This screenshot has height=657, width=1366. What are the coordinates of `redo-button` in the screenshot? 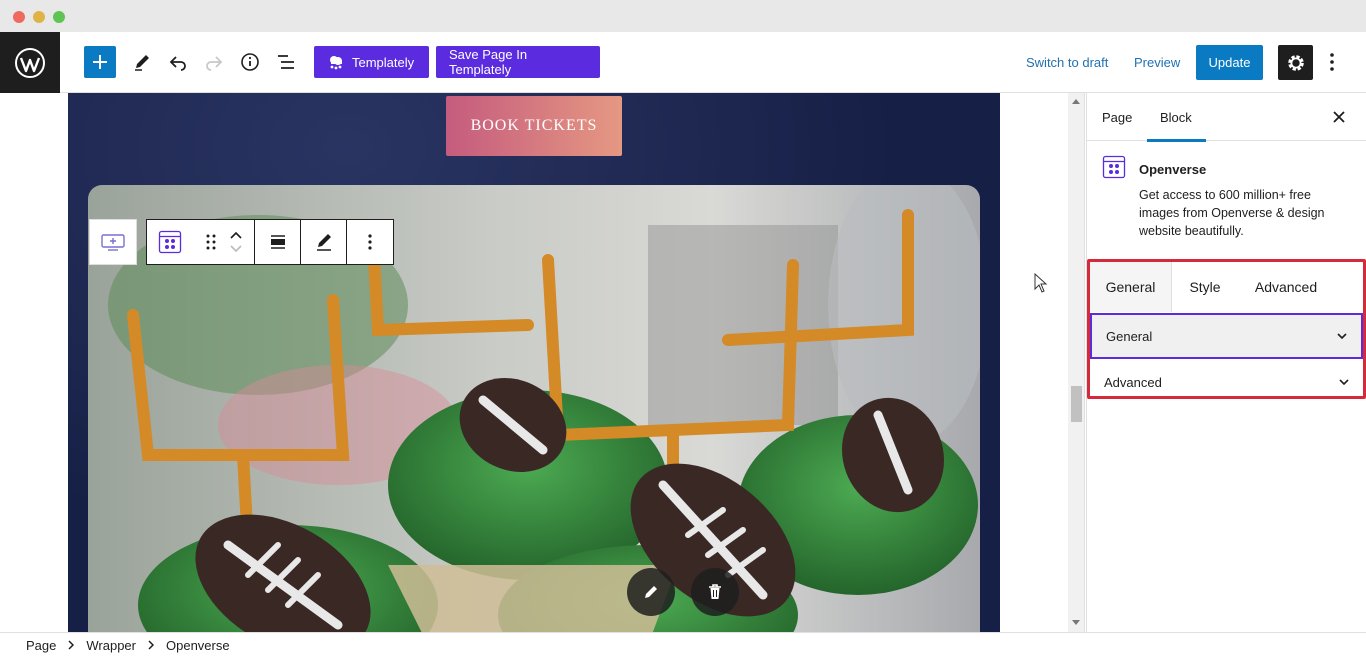 It's located at (214, 62).